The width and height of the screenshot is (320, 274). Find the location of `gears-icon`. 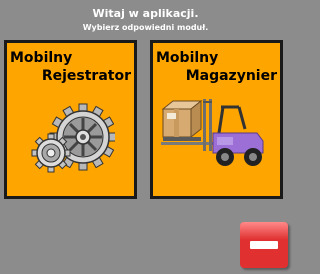

gears-icon is located at coordinates (73, 138).